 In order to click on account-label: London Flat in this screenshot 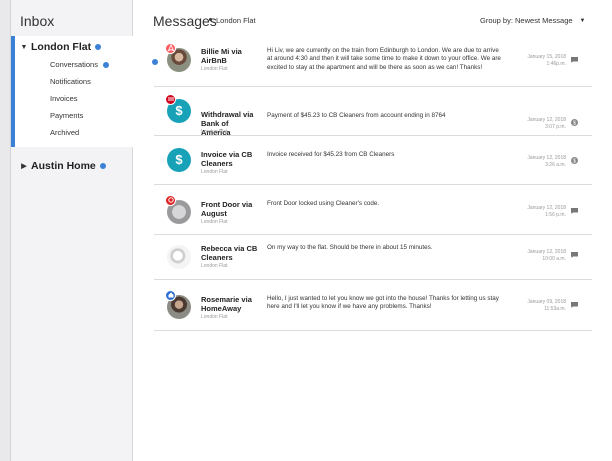, I will do `click(61, 47)`.